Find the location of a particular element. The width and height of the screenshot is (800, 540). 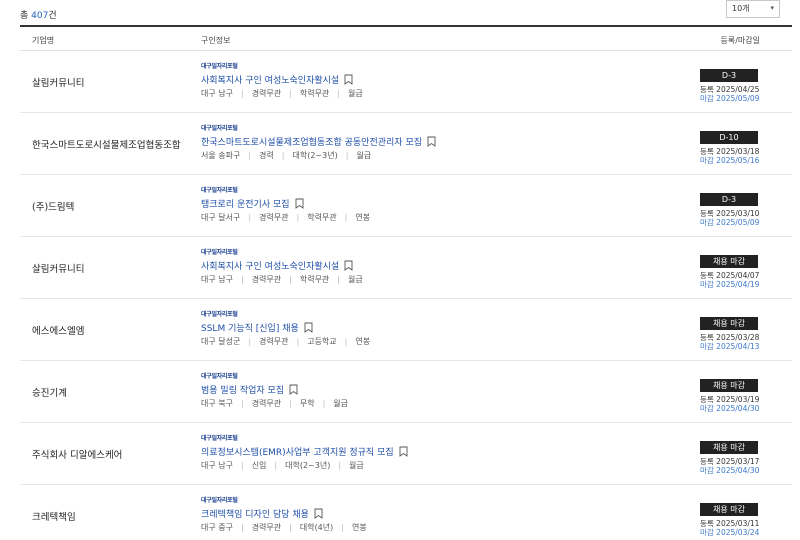

title-line: 의료정보시스템(EMR)사업부 고객지원 정규직 모집 is located at coordinates (304, 451).